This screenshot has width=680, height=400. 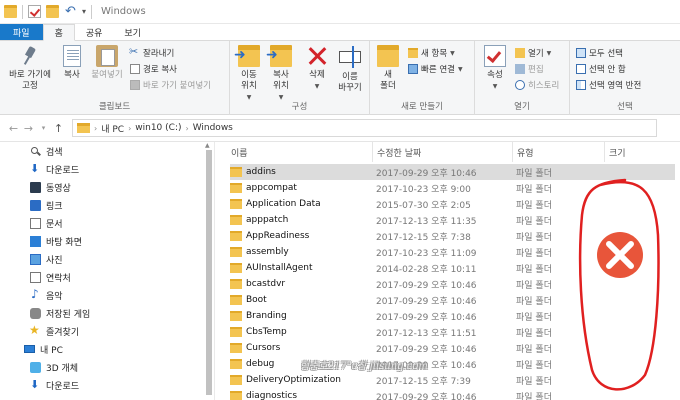 I want to click on paste-shortcut-icon, so click(x=135, y=85).